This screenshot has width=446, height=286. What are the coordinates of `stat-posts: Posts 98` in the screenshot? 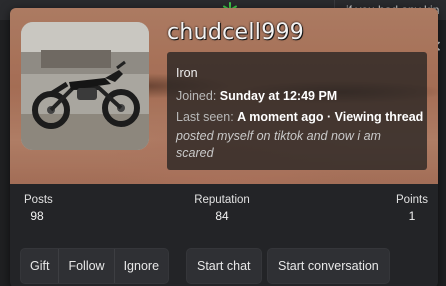 It's located at (38, 208).